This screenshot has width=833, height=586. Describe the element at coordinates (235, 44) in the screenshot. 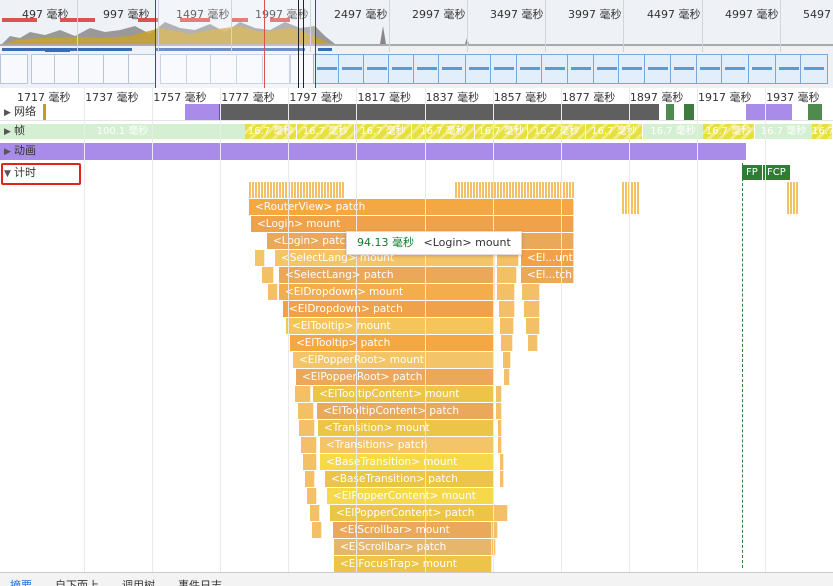

I see `overview-selection-window` at that location.